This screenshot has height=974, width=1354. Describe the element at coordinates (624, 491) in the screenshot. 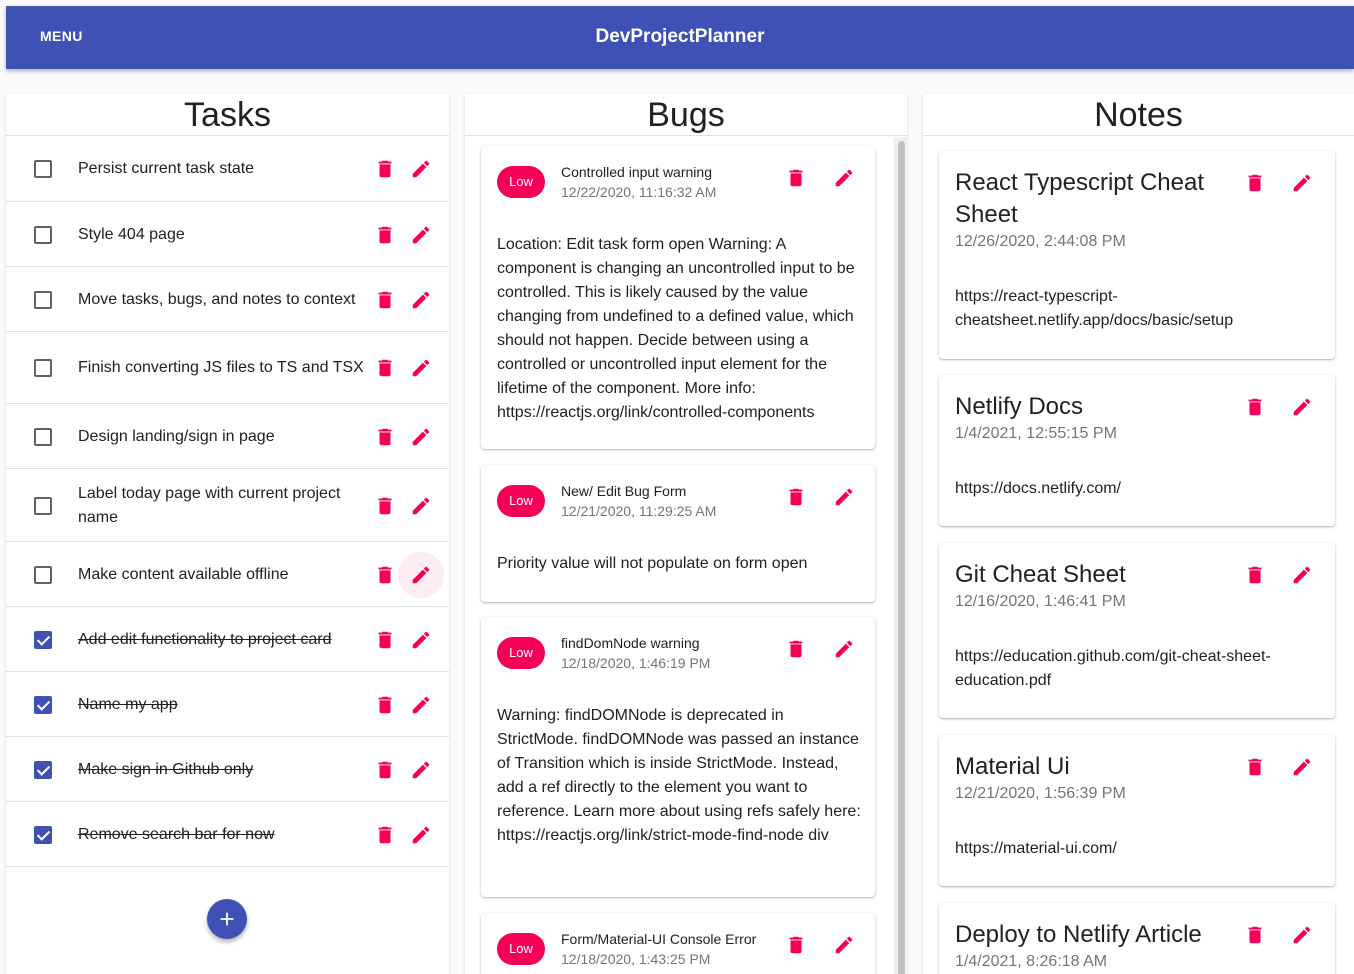

I see `bug-title: New/ Edit Bug Form` at that location.